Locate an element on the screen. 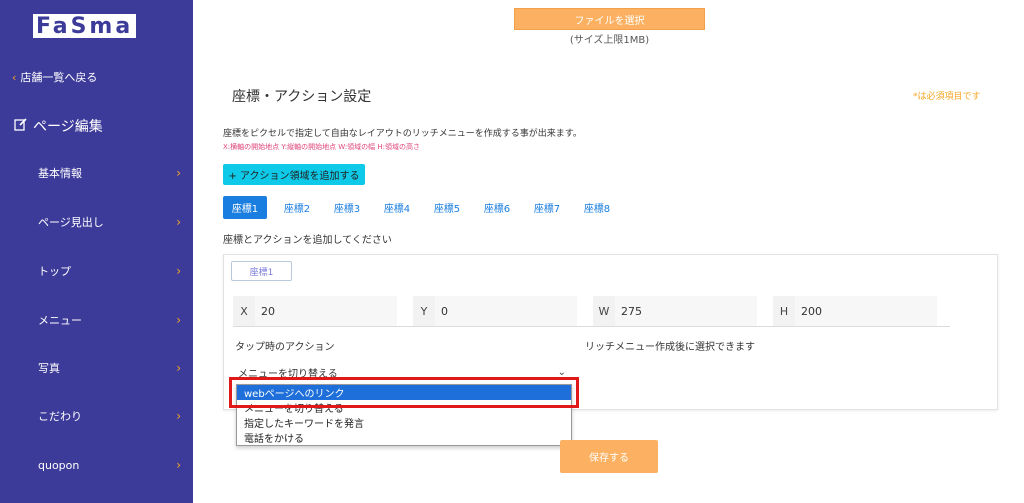  sidebar-item-label: quopon is located at coordinates (59, 465).